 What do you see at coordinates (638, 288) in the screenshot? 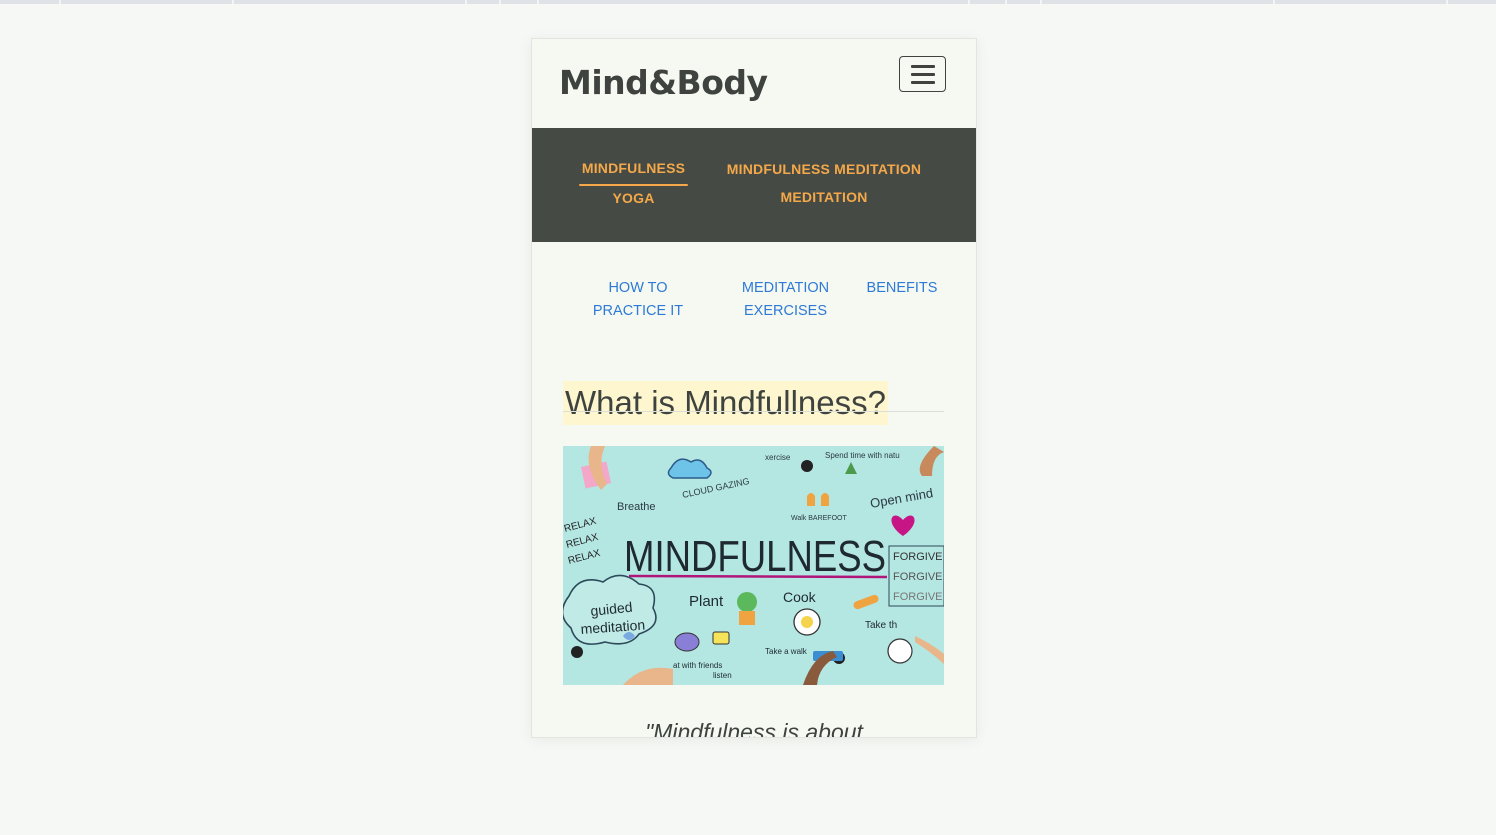
I see `link-line: HOW TO` at bounding box center [638, 288].